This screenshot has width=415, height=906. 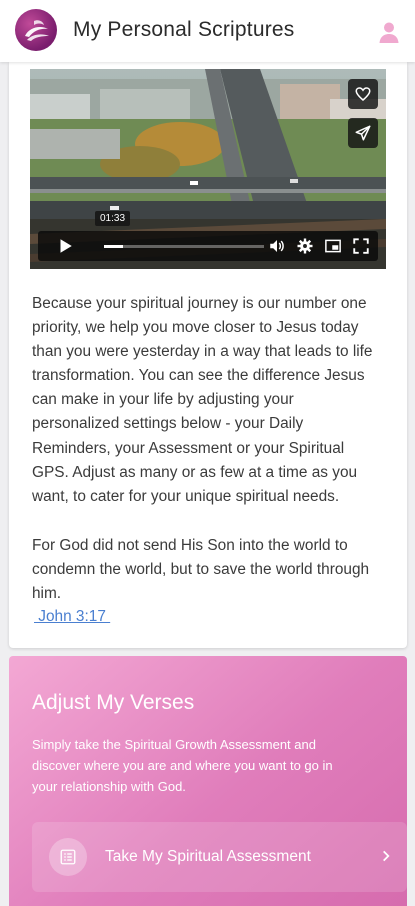 I want to click on scriptures-logo, so click(x=36, y=30).